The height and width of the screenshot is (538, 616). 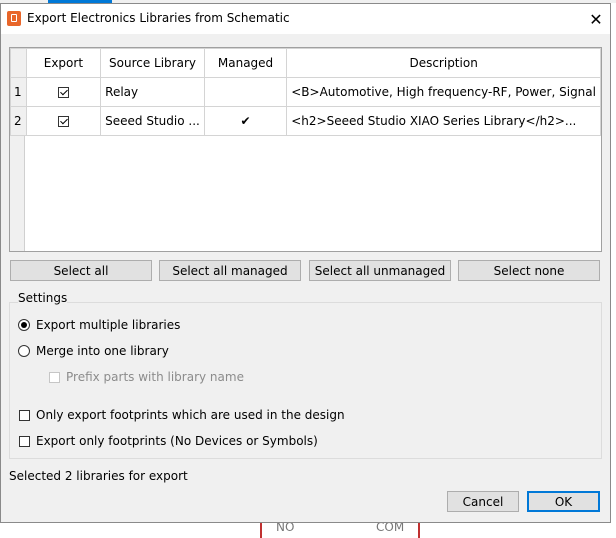 I want to click on source-library-cell: Relay, so click(x=152, y=92).